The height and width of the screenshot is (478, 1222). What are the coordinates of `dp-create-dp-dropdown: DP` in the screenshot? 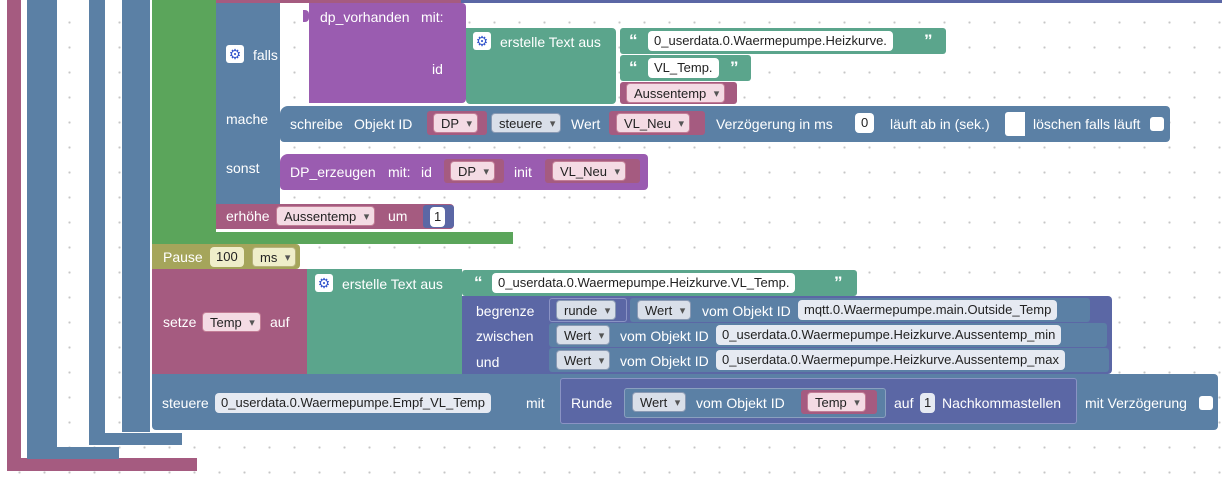 It's located at (473, 171).